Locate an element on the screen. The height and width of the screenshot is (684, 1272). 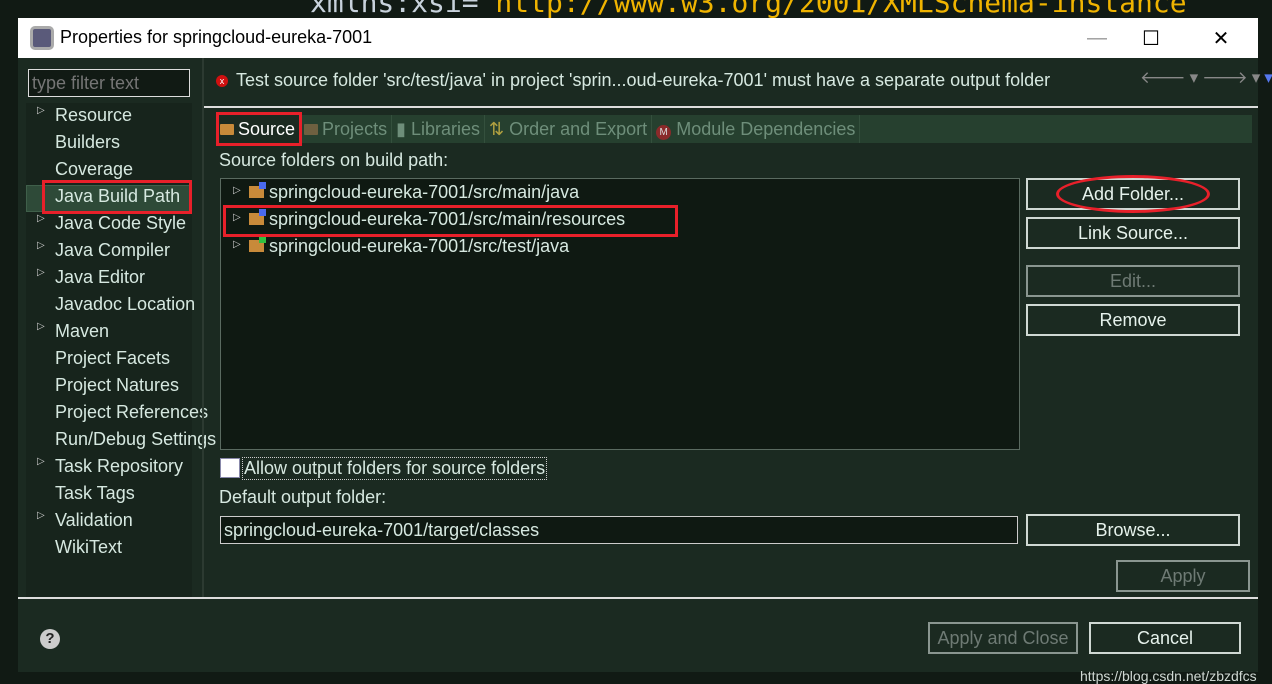
remove-button: Remove is located at coordinates (1133, 320).